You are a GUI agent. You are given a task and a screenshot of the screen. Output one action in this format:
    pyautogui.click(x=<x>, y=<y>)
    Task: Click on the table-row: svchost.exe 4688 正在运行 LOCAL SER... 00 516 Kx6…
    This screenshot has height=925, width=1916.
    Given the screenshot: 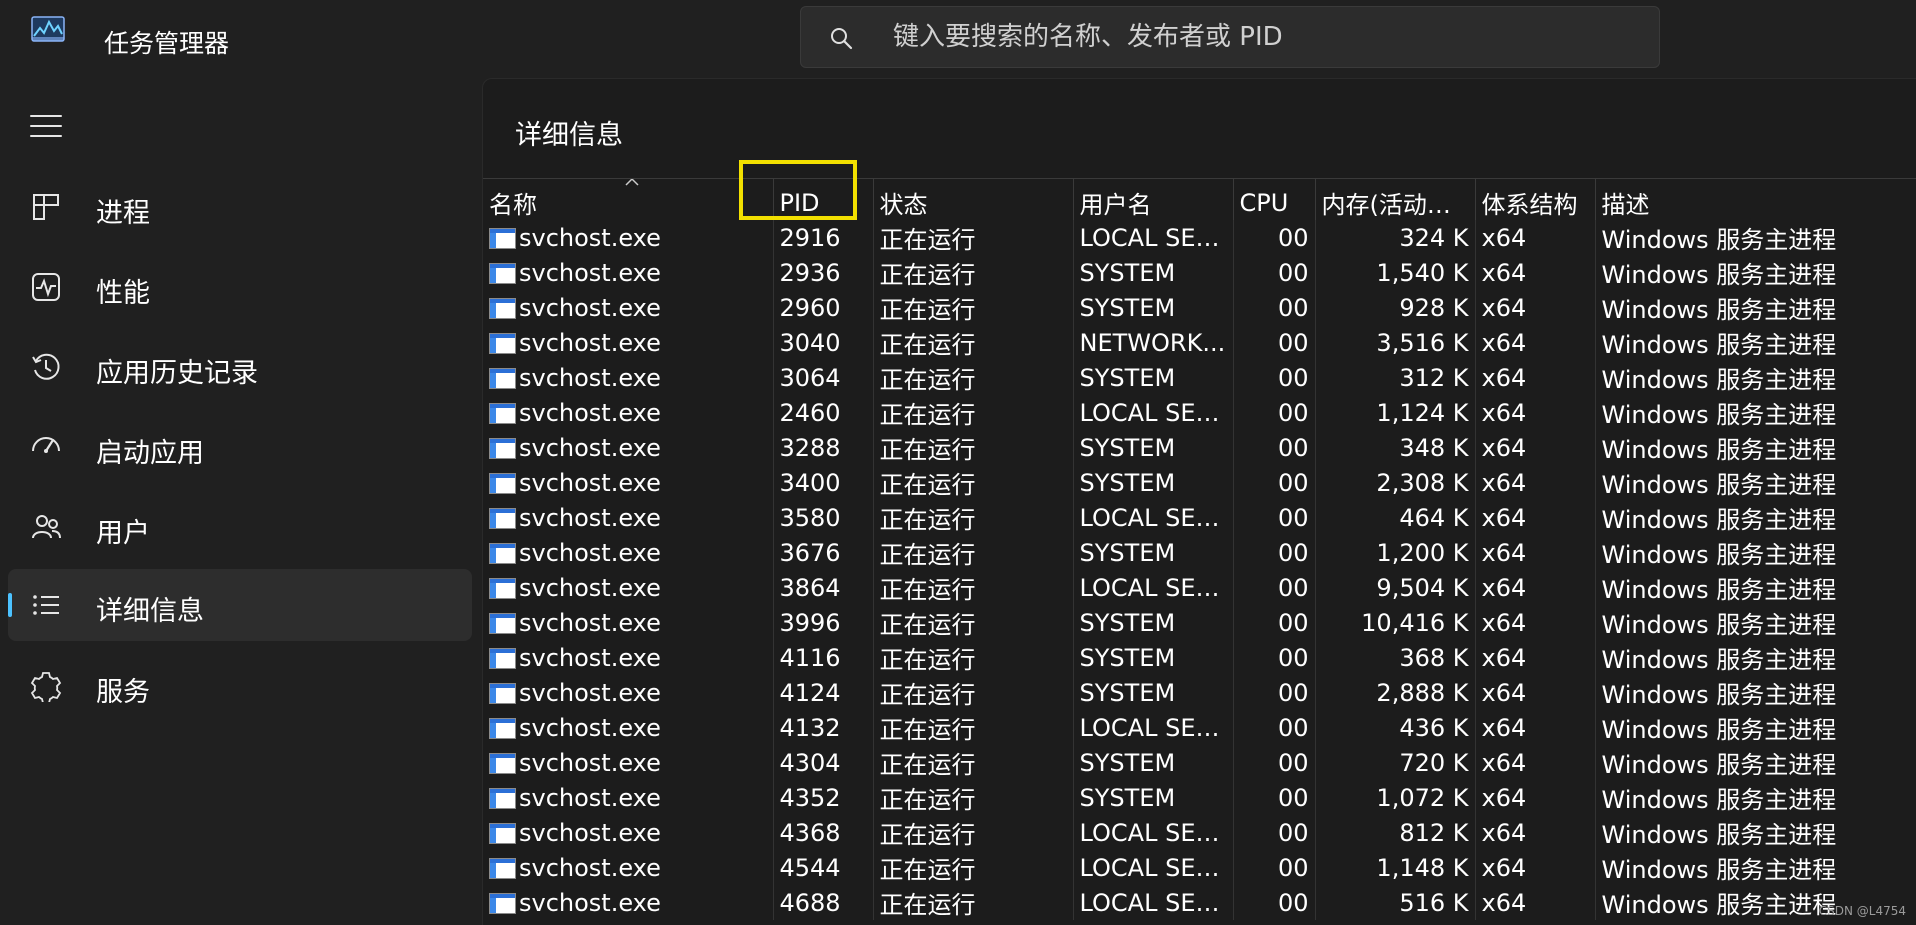 What is the action you would take?
    pyautogui.click(x=1199, y=902)
    